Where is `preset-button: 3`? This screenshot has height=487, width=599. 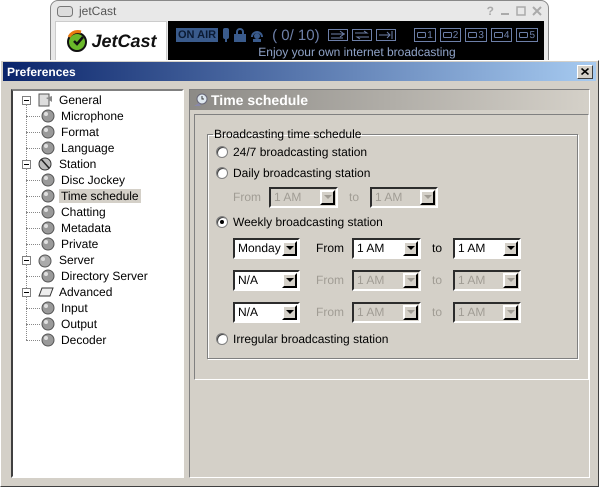 preset-button: 3 is located at coordinates (476, 35).